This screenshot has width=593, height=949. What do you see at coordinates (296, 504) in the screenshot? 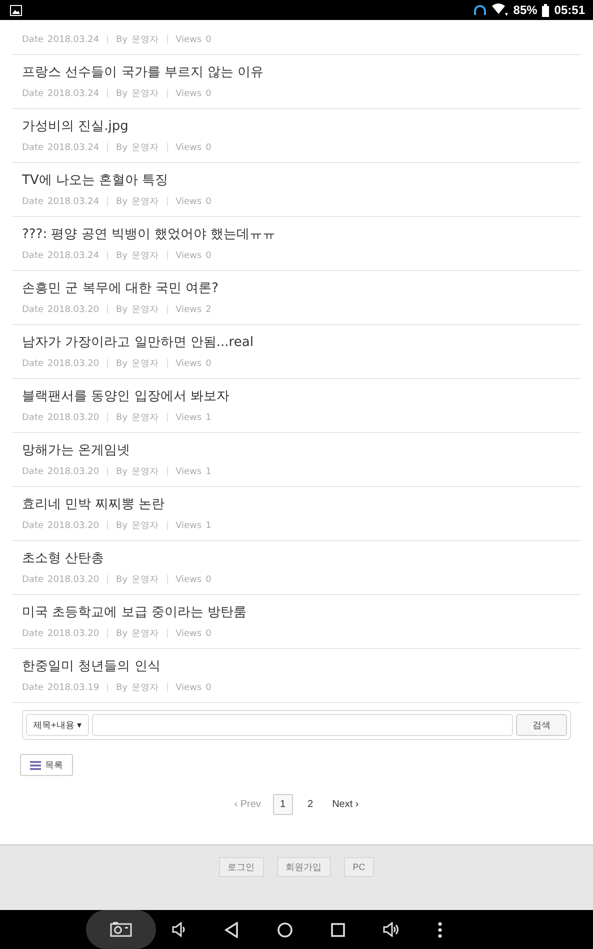
I see `post-title: 효리네 민박 찌찌뽕 논란` at bounding box center [296, 504].